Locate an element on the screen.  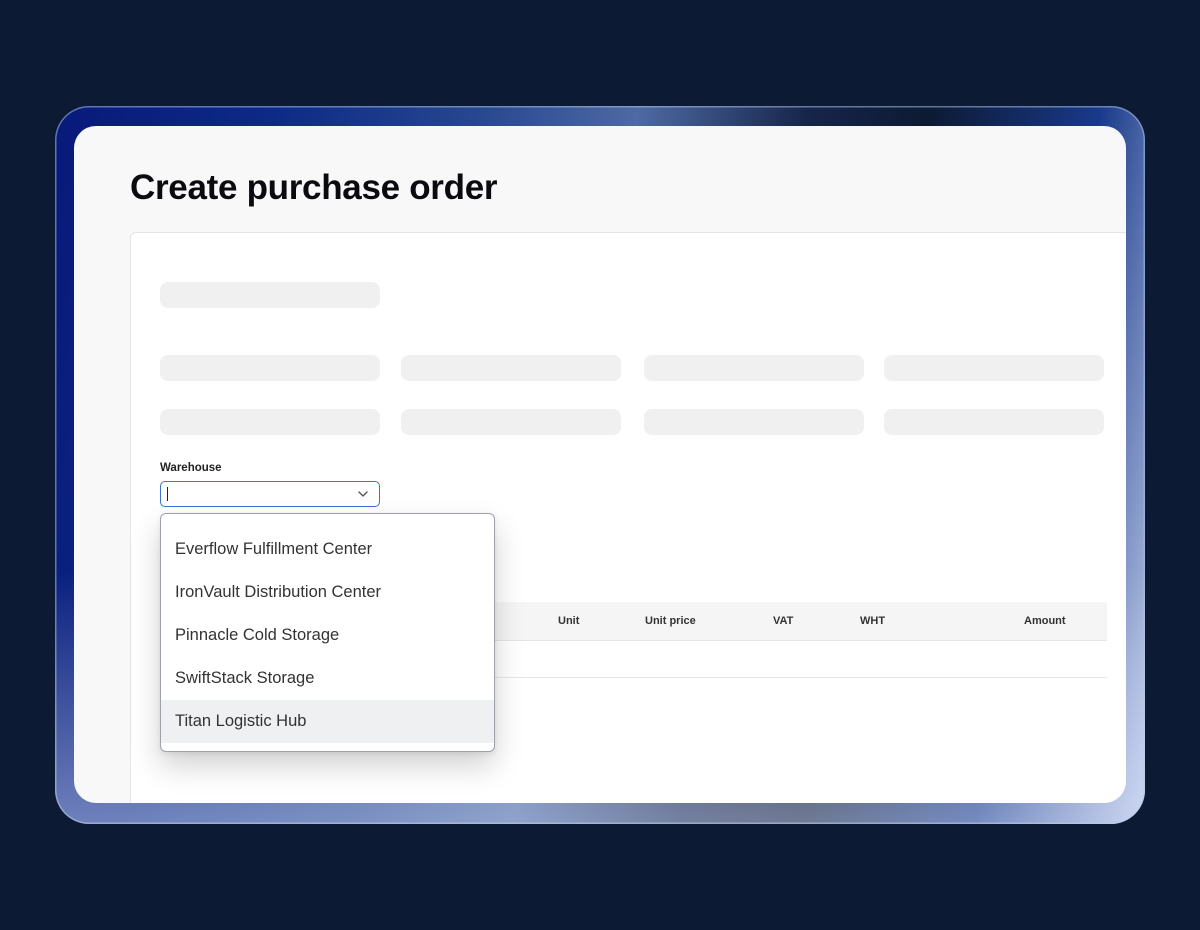
text-caret is located at coordinates (167, 494).